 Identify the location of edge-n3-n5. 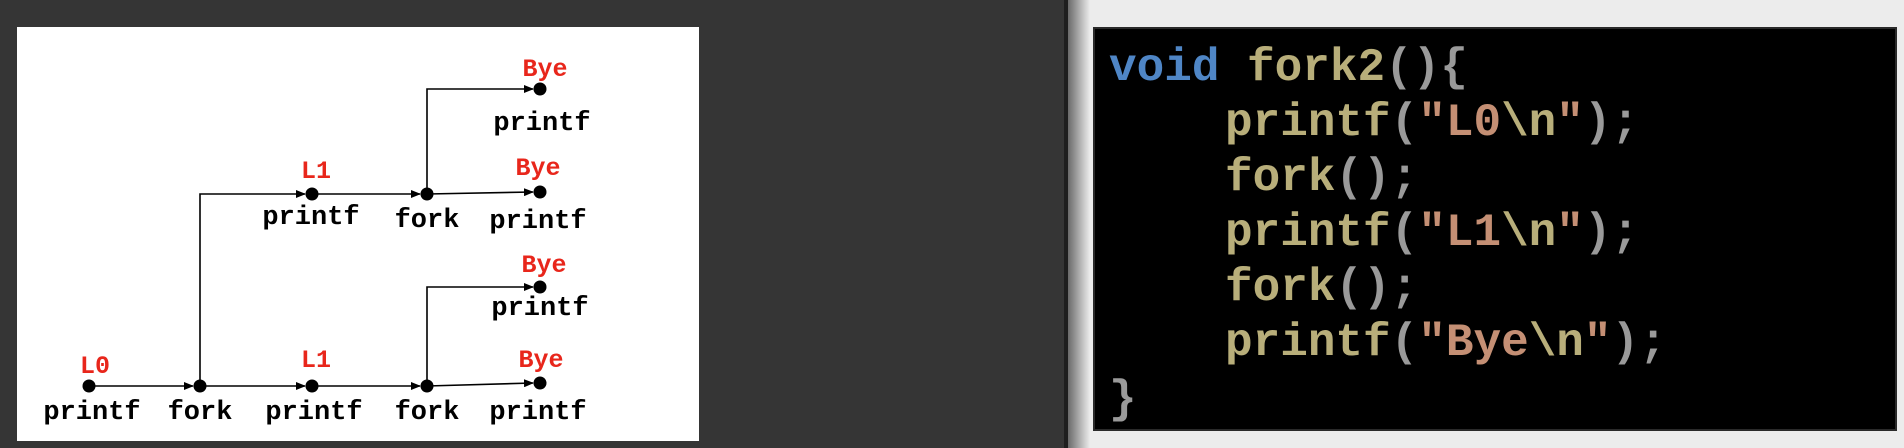
(480, 383).